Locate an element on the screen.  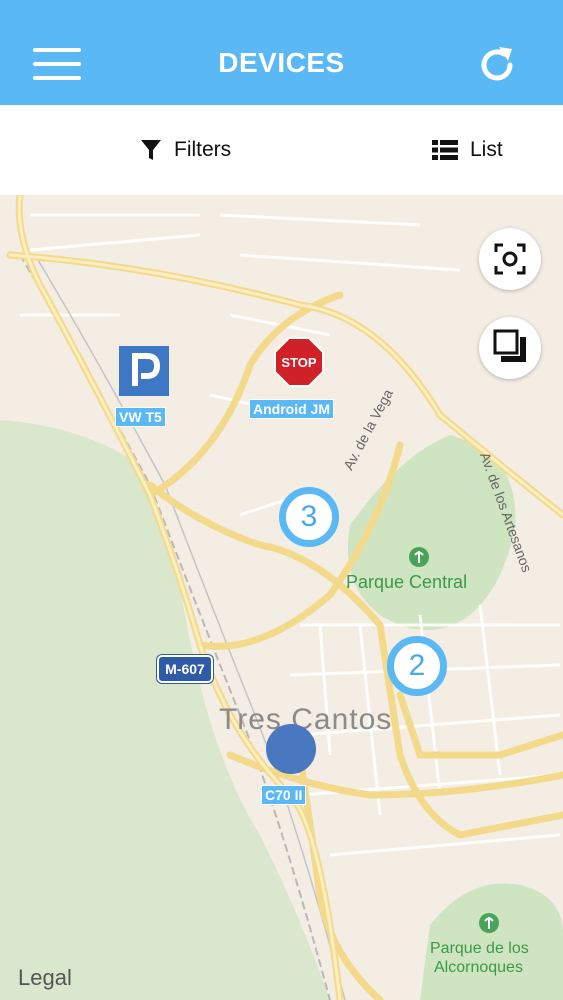
parking-icon is located at coordinates (144, 371).